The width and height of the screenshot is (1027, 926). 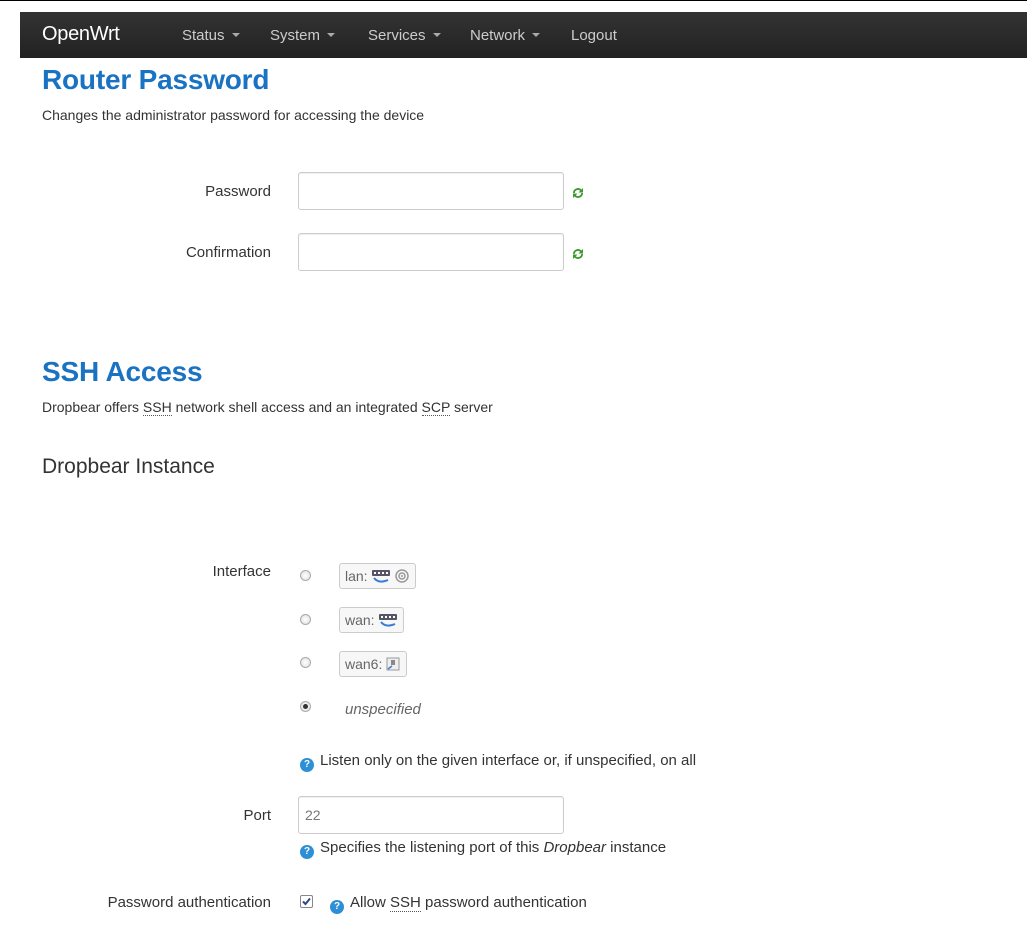 I want to click on interface-radio-wan, so click(x=305, y=619).